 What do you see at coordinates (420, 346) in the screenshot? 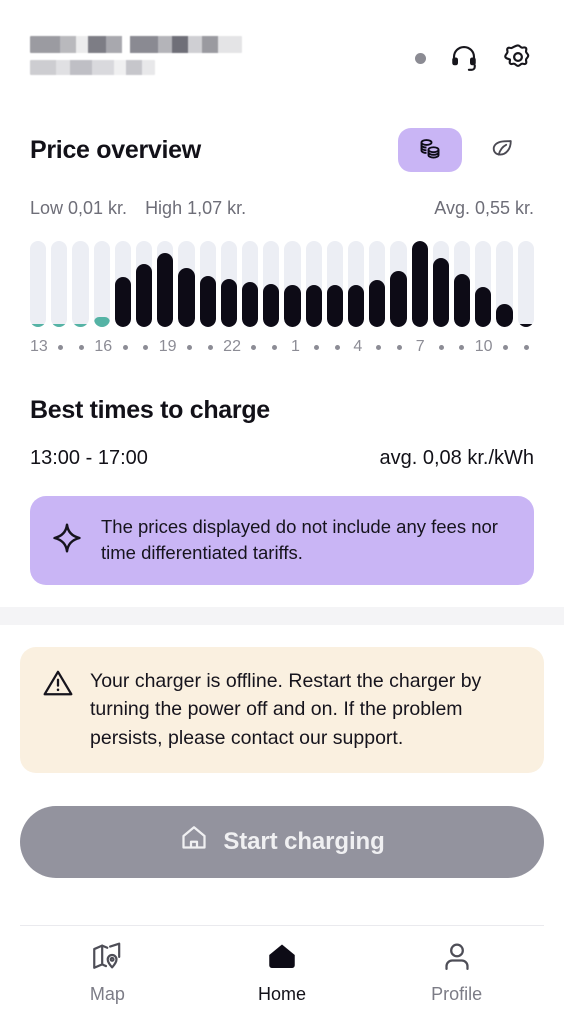
I see `axis-tick: 7` at bounding box center [420, 346].